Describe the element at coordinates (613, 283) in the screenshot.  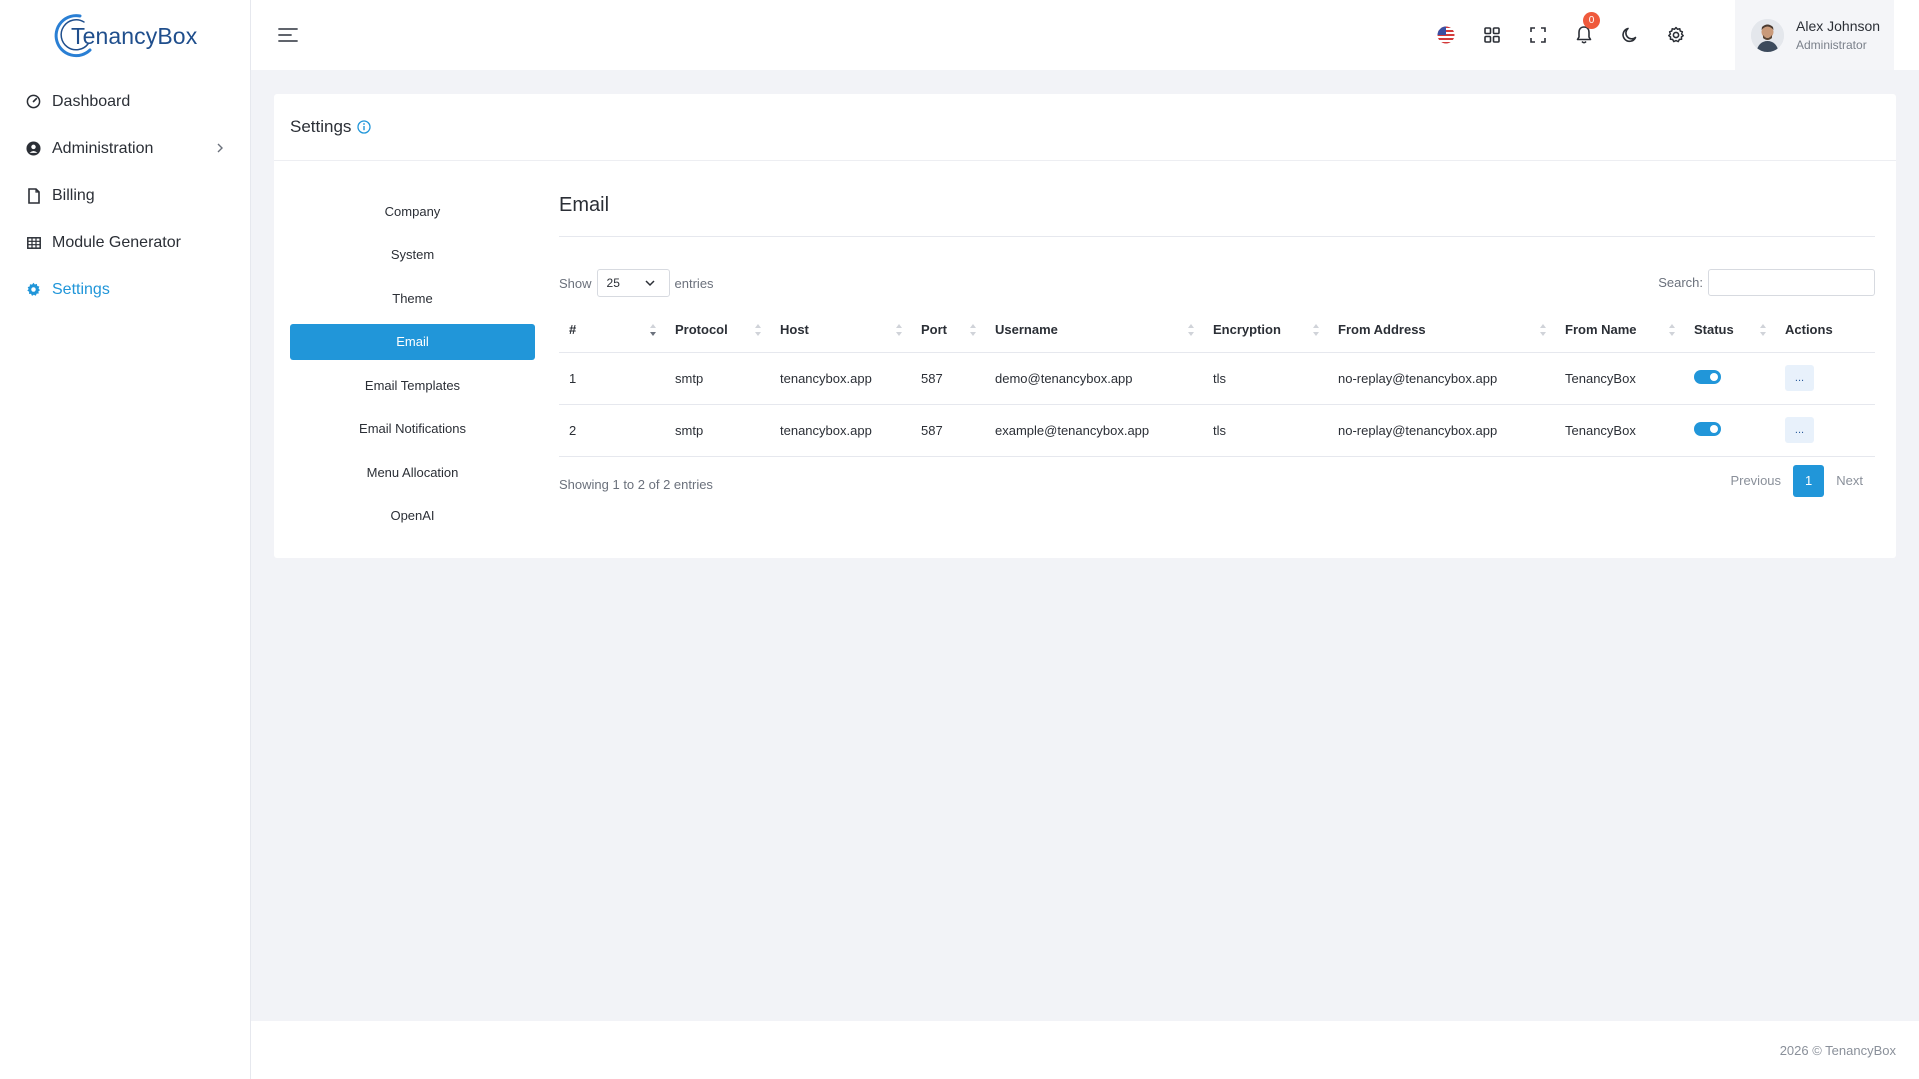
I see `entries-select-value: 25` at that location.